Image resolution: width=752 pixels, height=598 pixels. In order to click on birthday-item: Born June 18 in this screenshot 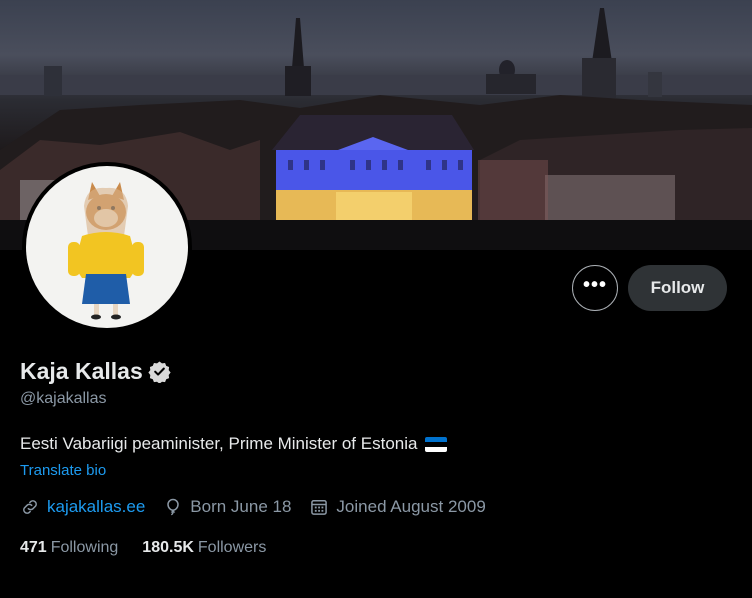, I will do `click(227, 507)`.